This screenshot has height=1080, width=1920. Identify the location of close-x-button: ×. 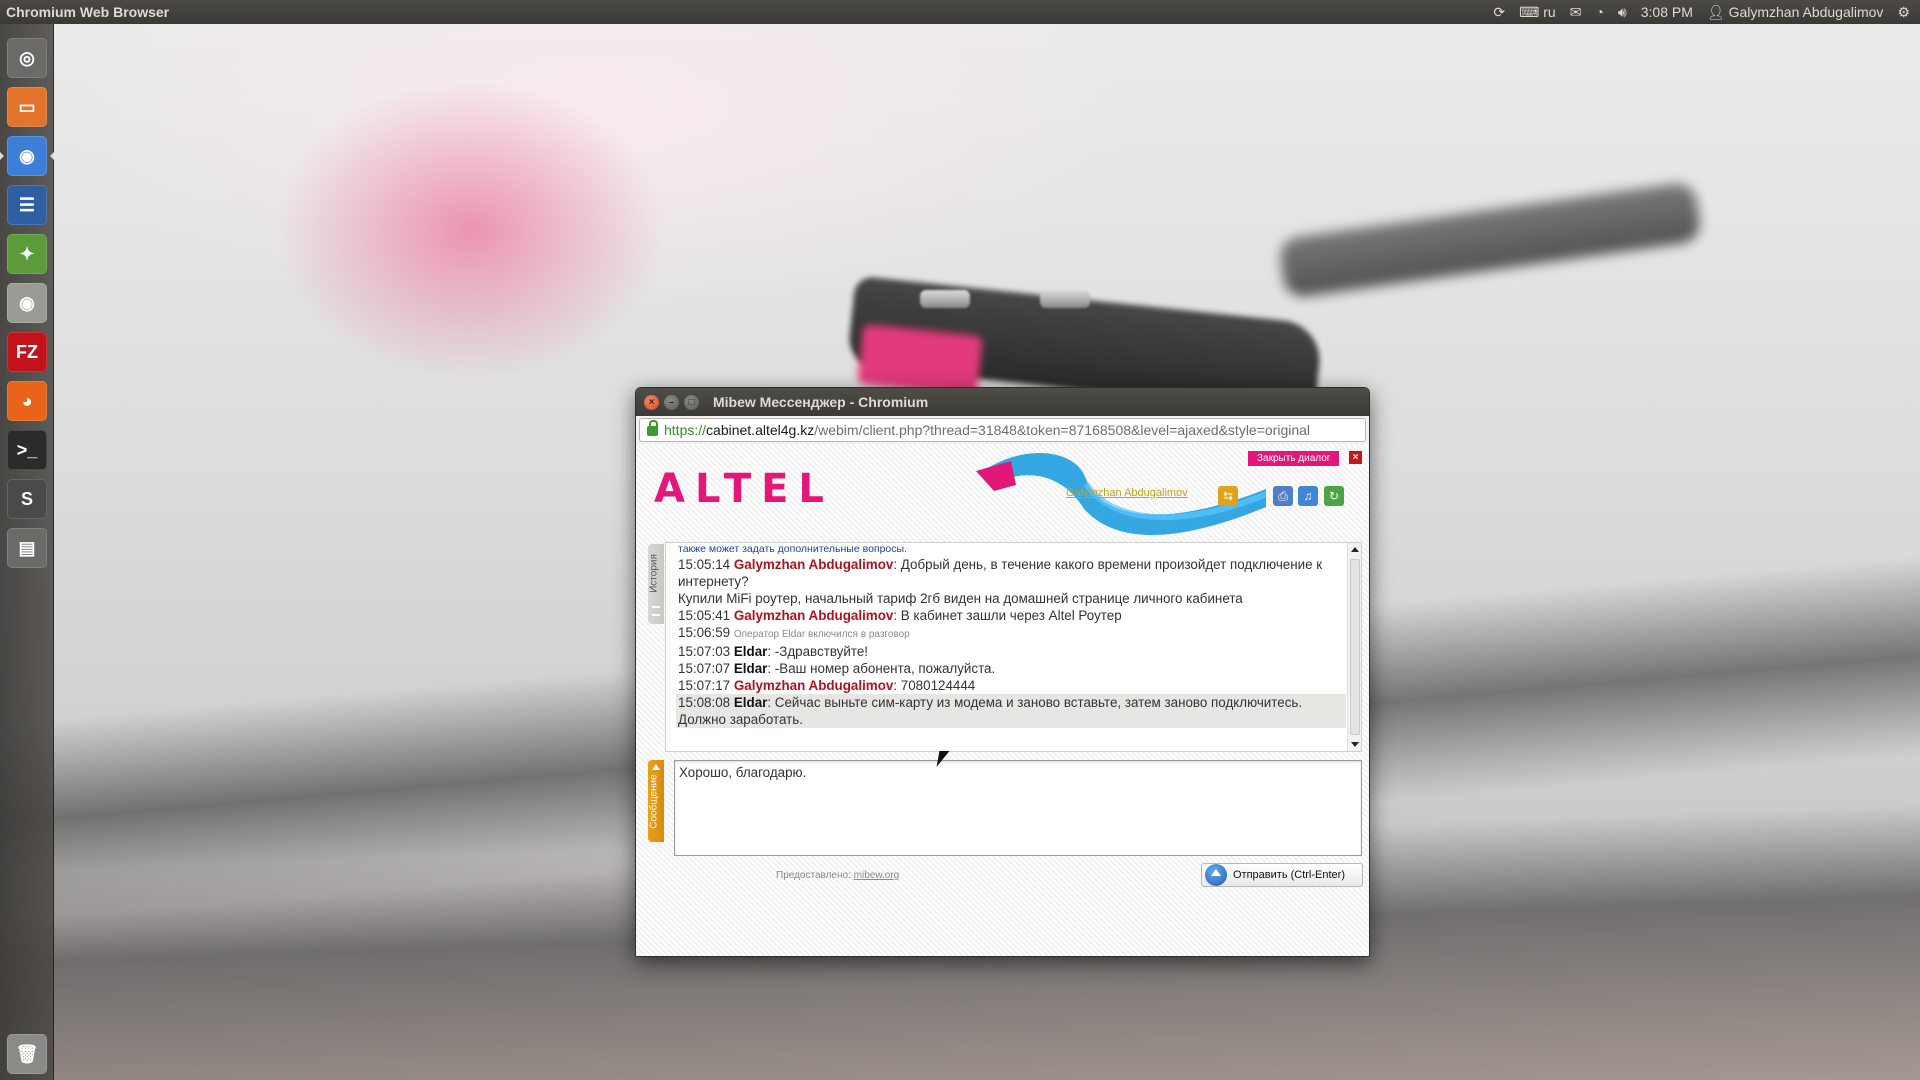
(1355, 457).